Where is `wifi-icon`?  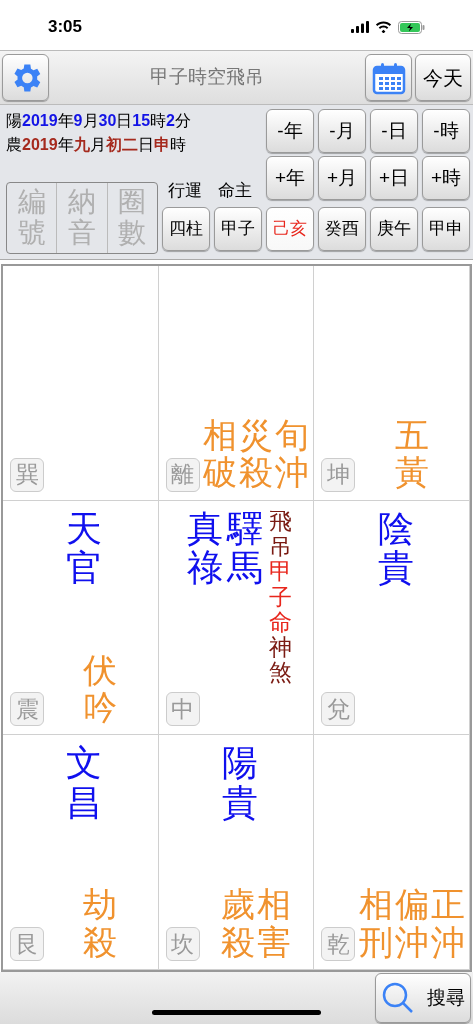
wifi-icon is located at coordinates (383, 27).